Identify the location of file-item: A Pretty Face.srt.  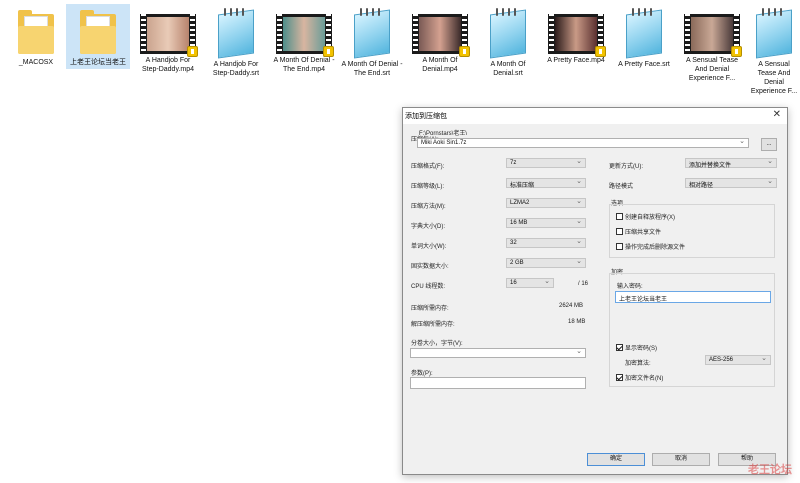
(644, 37).